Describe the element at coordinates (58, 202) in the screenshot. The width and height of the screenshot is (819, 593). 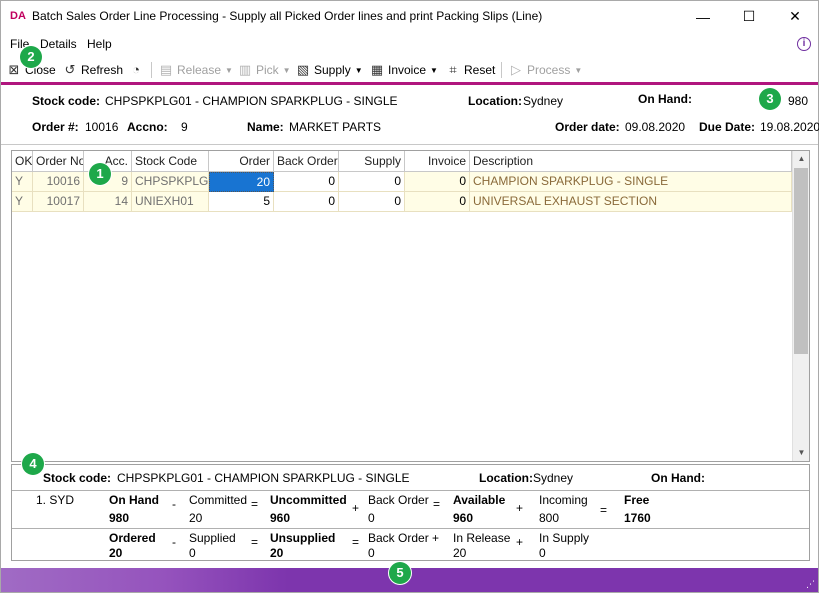
I see `cell-order-no: 10017` at that location.